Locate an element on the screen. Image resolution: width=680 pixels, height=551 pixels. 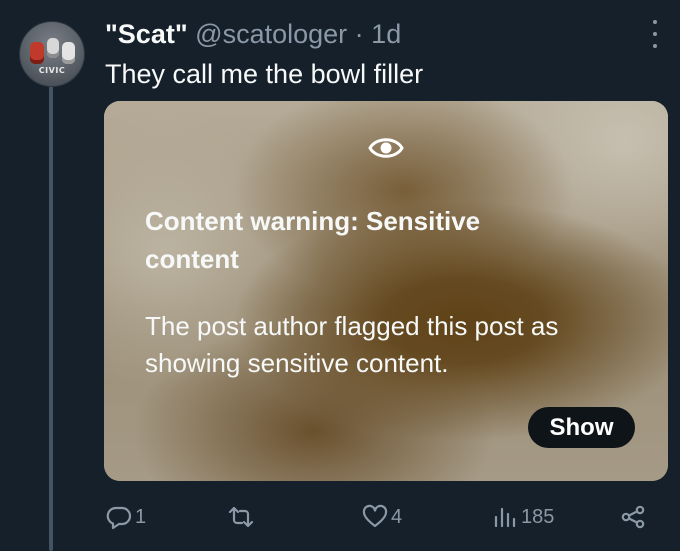
post-header: "Scat" @scatologer · 1d is located at coordinates (253, 34).